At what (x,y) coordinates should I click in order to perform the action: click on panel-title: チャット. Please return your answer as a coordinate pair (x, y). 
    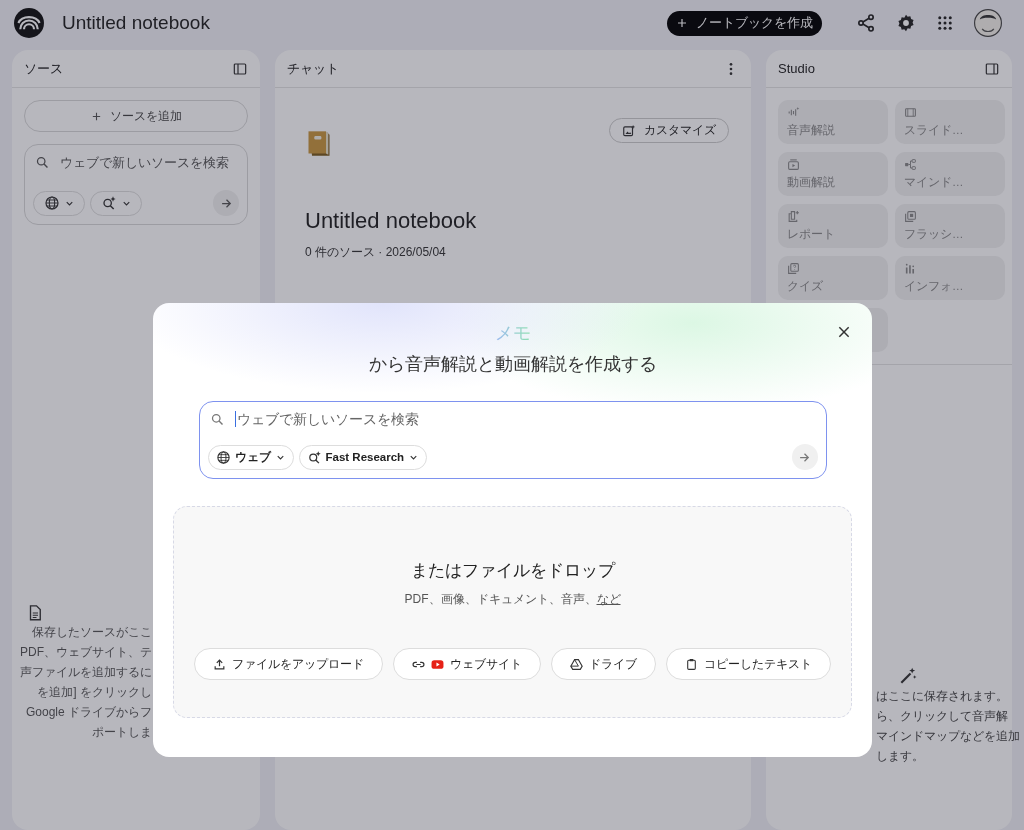
    Looking at the image, I should click on (313, 68).